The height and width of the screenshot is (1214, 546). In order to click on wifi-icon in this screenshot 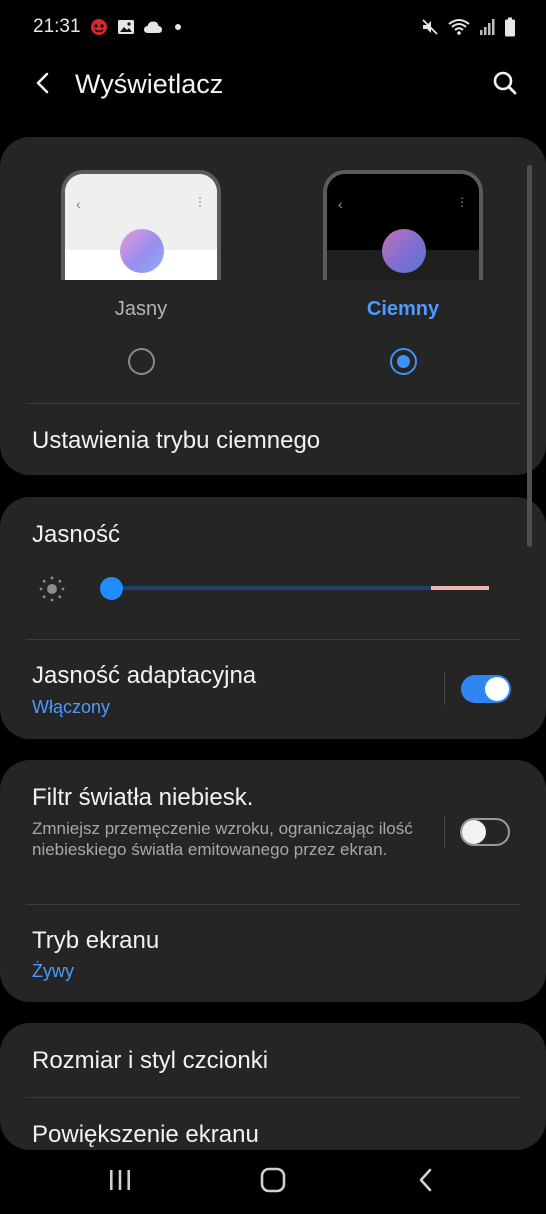, I will do `click(459, 29)`.